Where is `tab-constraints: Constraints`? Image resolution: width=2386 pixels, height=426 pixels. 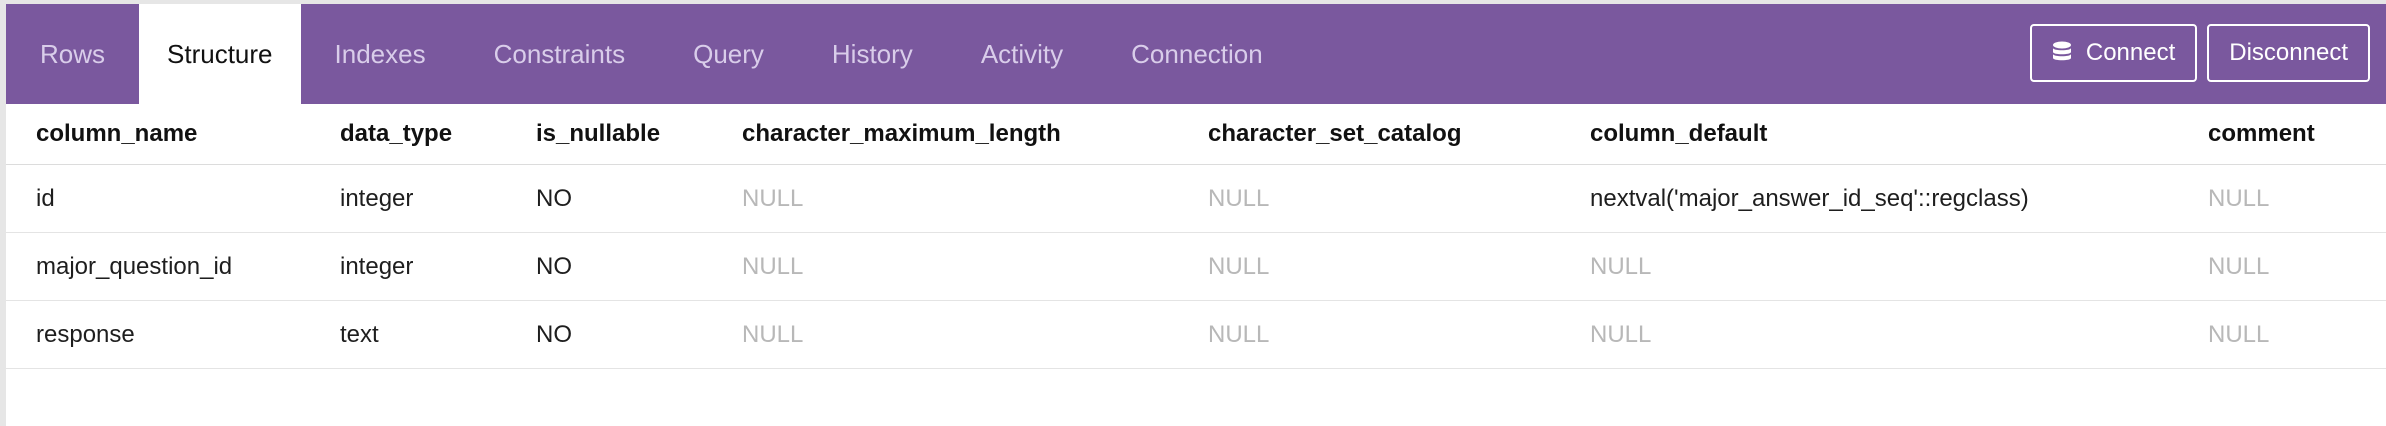
tab-constraints: Constraints is located at coordinates (560, 54).